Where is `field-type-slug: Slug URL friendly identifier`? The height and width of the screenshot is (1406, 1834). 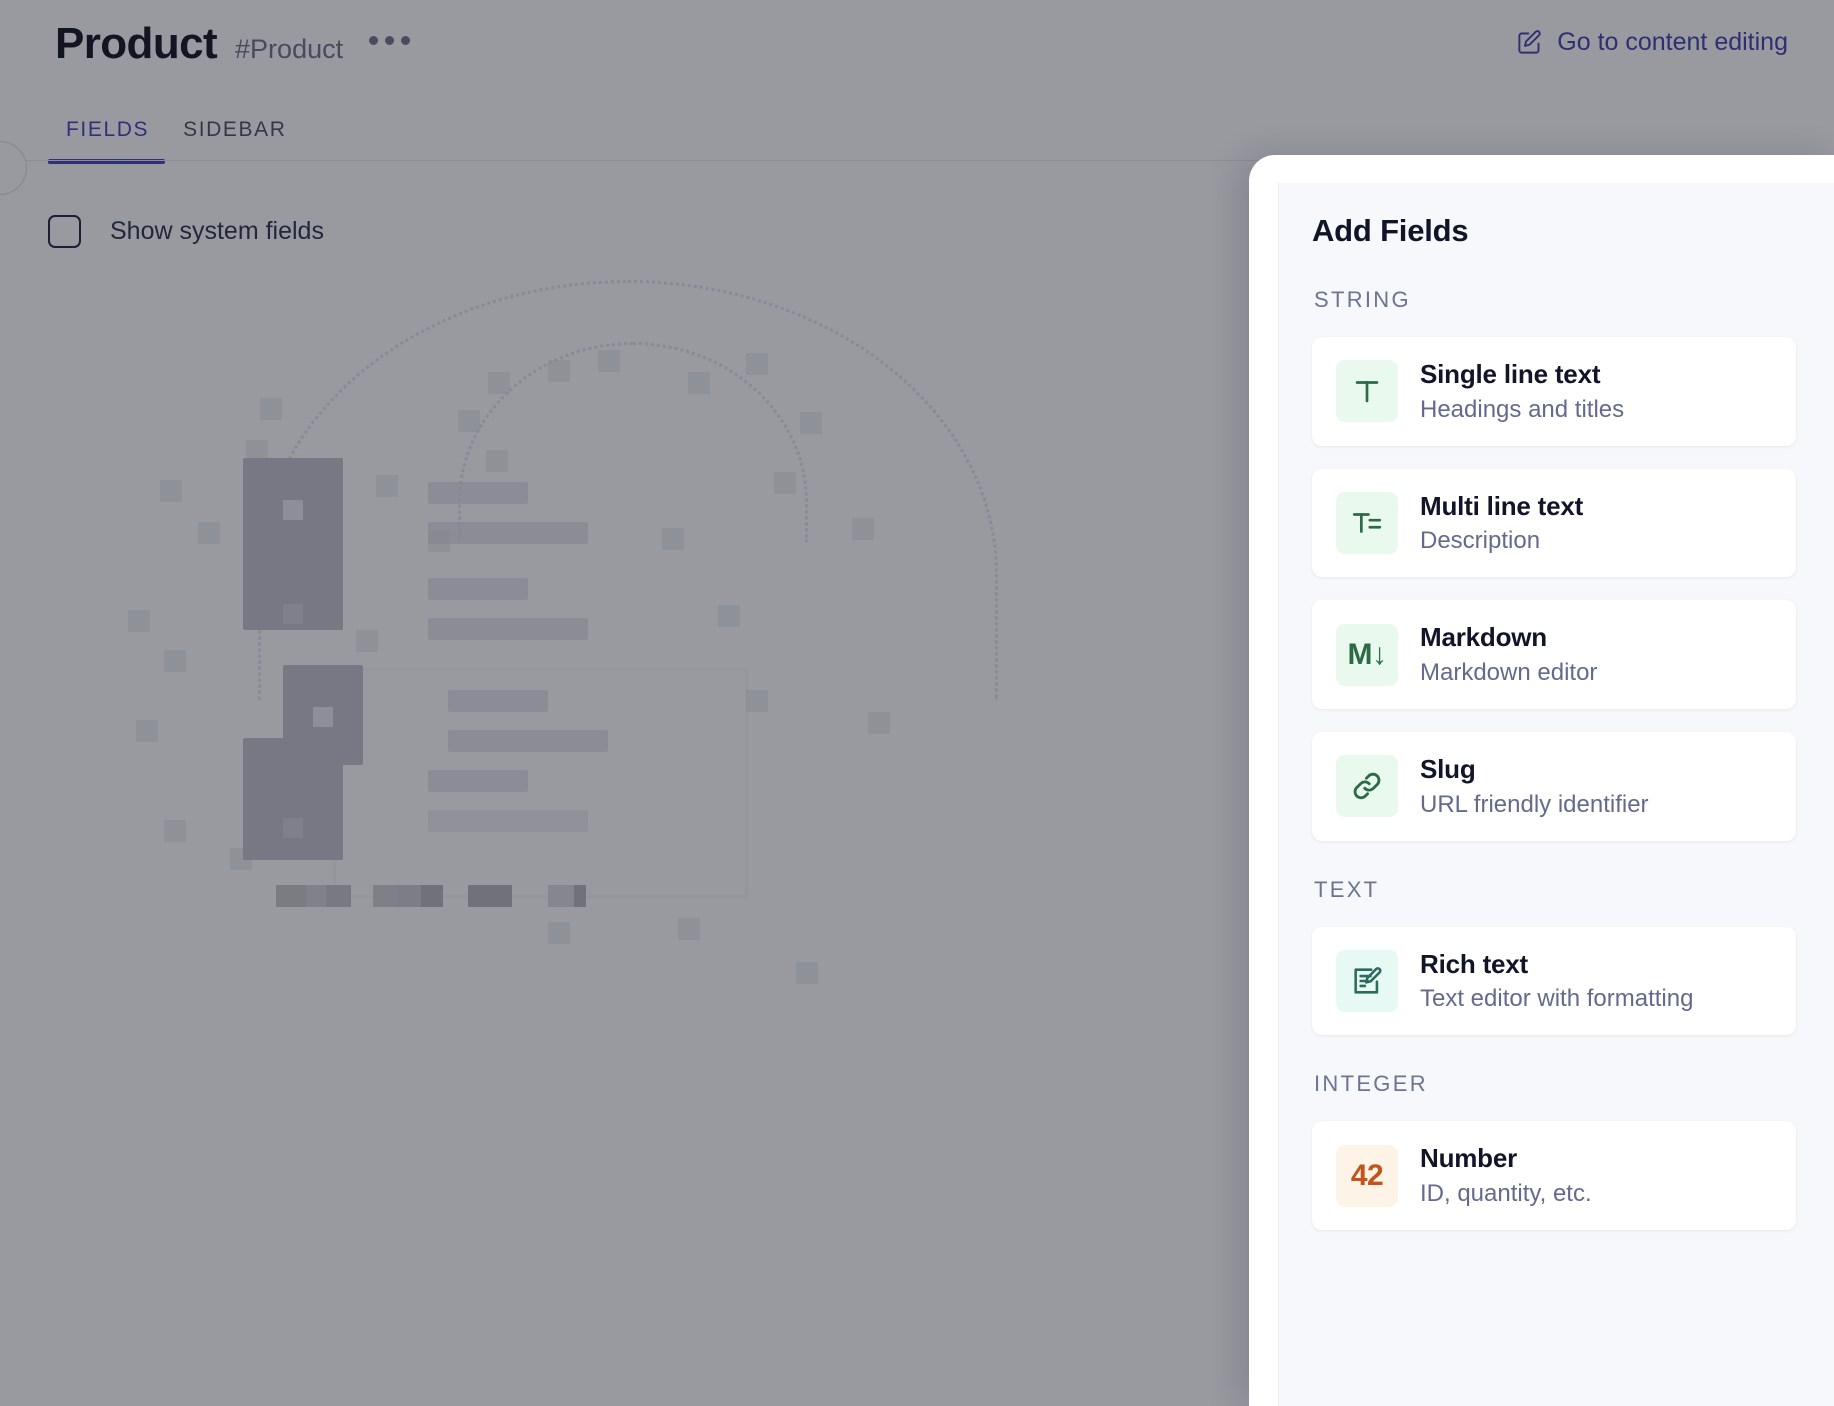
field-type-slug: Slug URL friendly identifier is located at coordinates (1554, 786).